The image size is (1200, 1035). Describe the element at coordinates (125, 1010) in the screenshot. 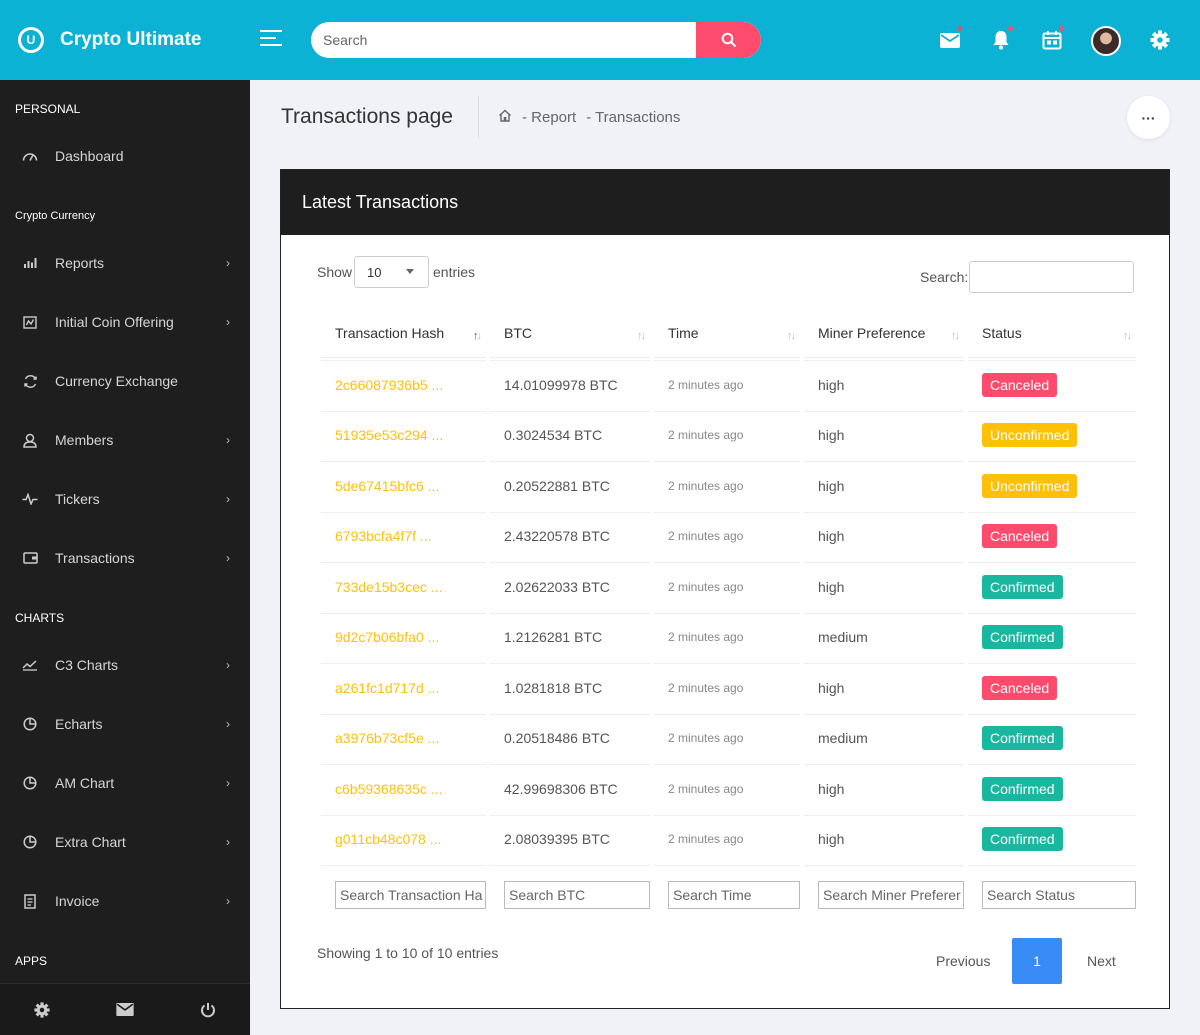

I see `envelope-icon` at that location.